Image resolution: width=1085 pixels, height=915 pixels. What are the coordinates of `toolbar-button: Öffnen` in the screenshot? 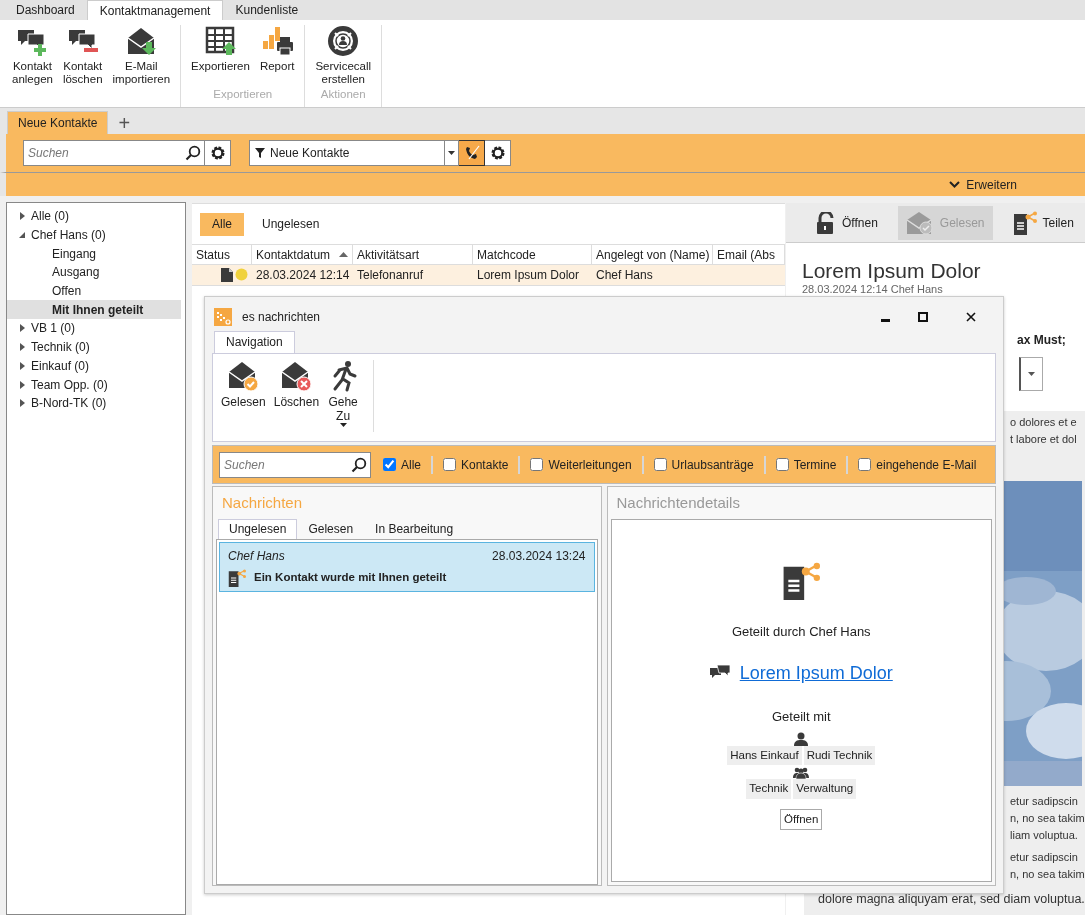 It's located at (847, 222).